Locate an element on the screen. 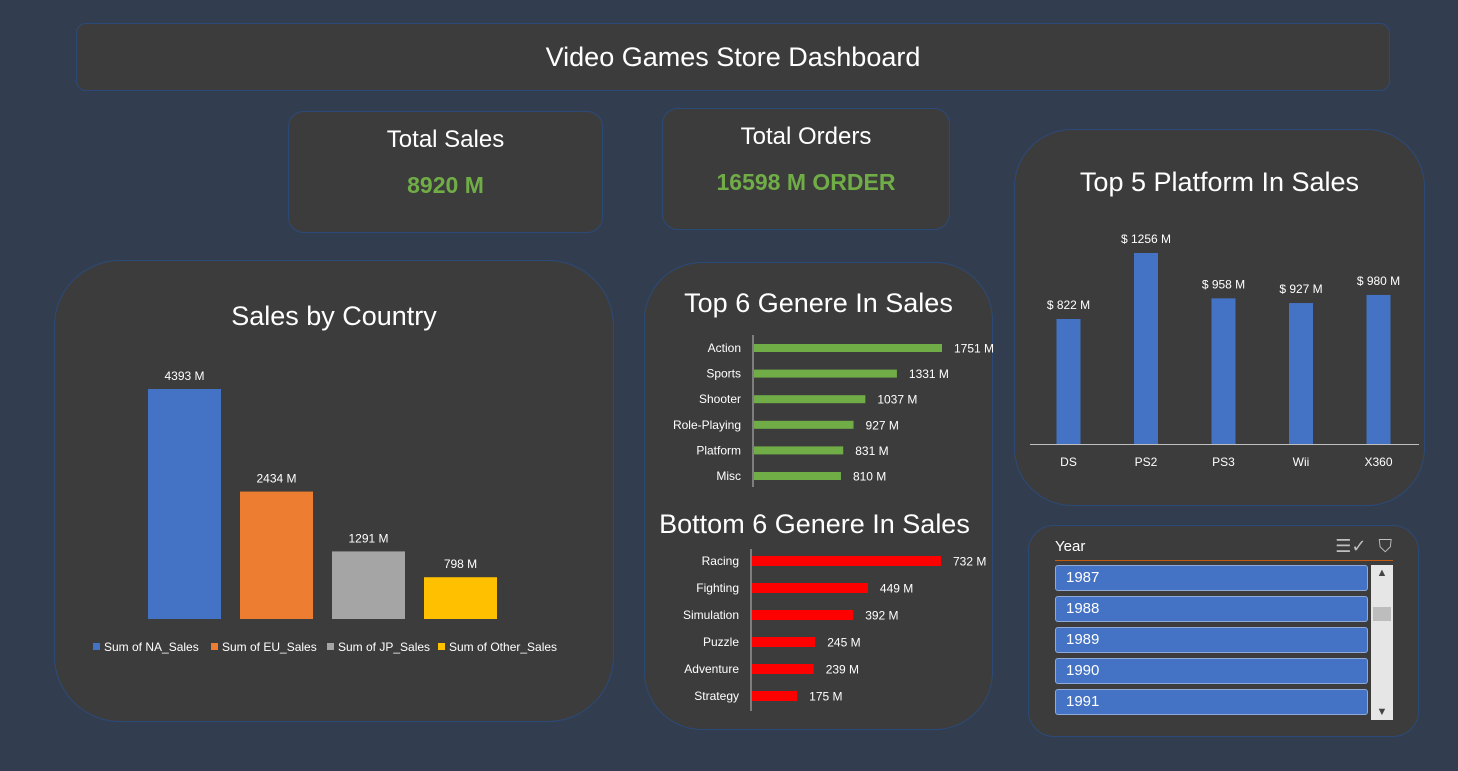 The image size is (1458, 771). total-sales-value: 8920 M is located at coordinates (445, 185).